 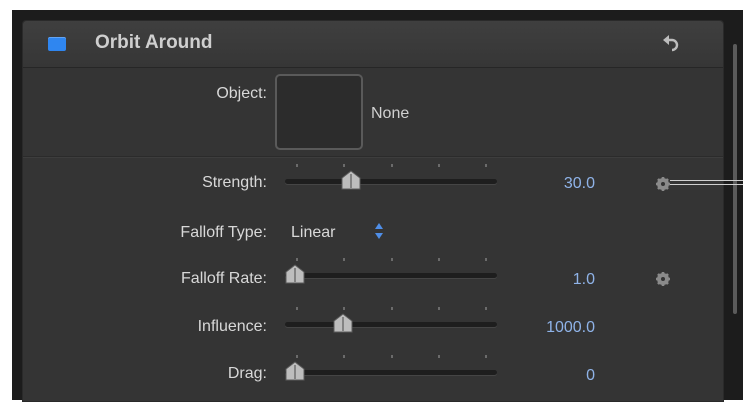 I want to click on object-well, so click(x=319, y=112).